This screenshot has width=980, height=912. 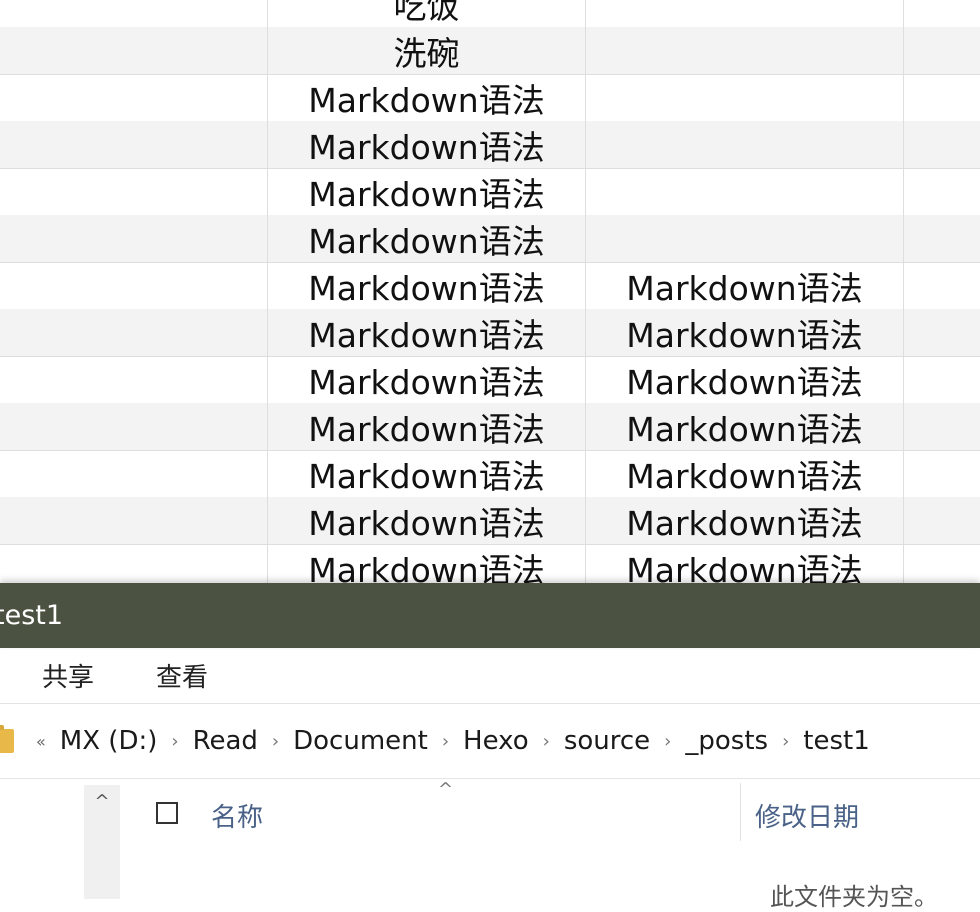 I want to click on tab-view: 查看, so click(x=182, y=675).